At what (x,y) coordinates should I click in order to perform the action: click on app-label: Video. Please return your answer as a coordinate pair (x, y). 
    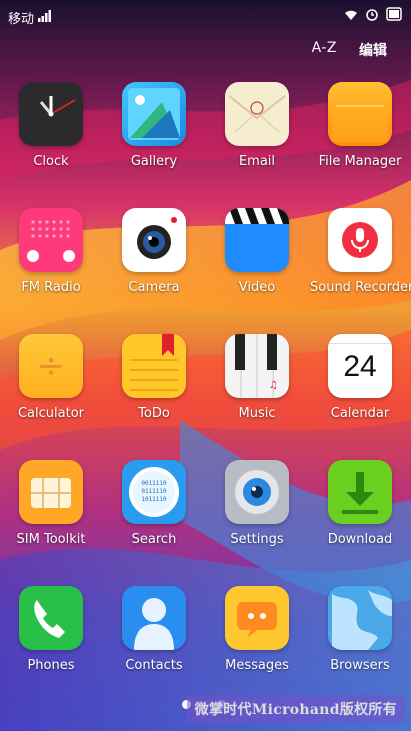
    Looking at the image, I should click on (257, 287).